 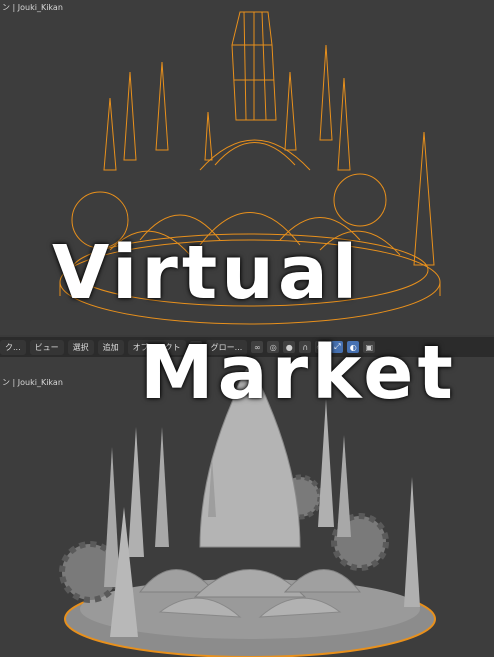 What do you see at coordinates (207, 273) in the screenshot?
I see `headline-virtual: Virtual` at bounding box center [207, 273].